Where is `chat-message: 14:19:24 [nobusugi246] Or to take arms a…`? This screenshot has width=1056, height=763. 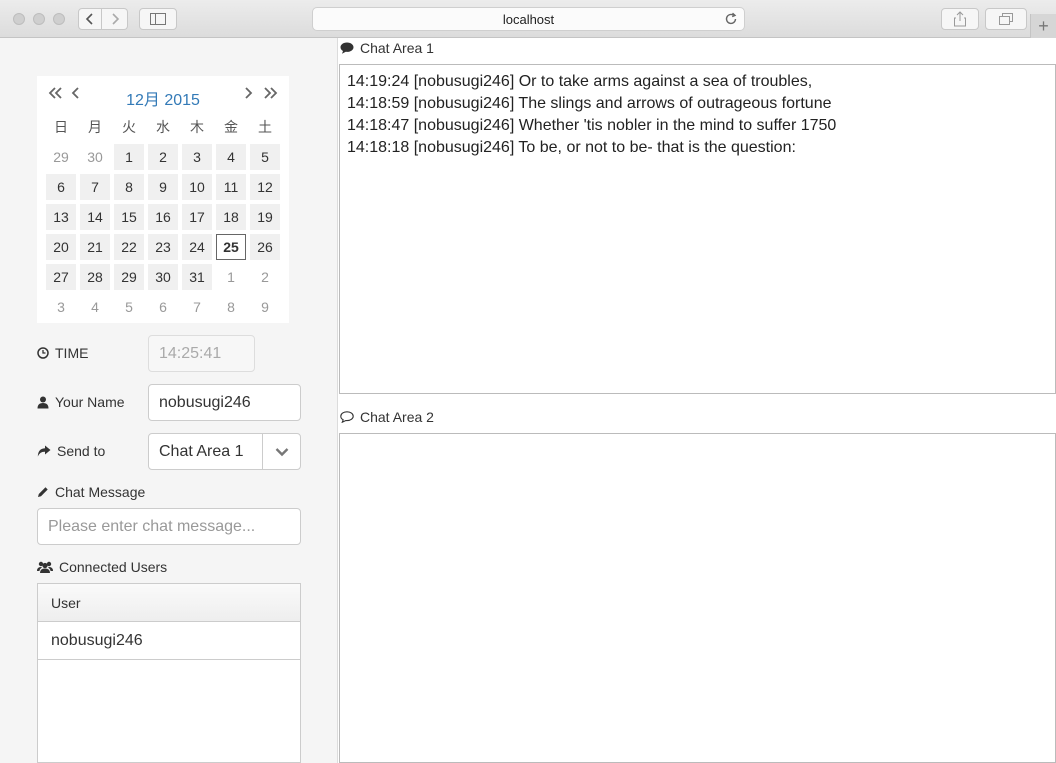
chat-message: 14:19:24 [nobusugi246] Or to take arms a… is located at coordinates (580, 81).